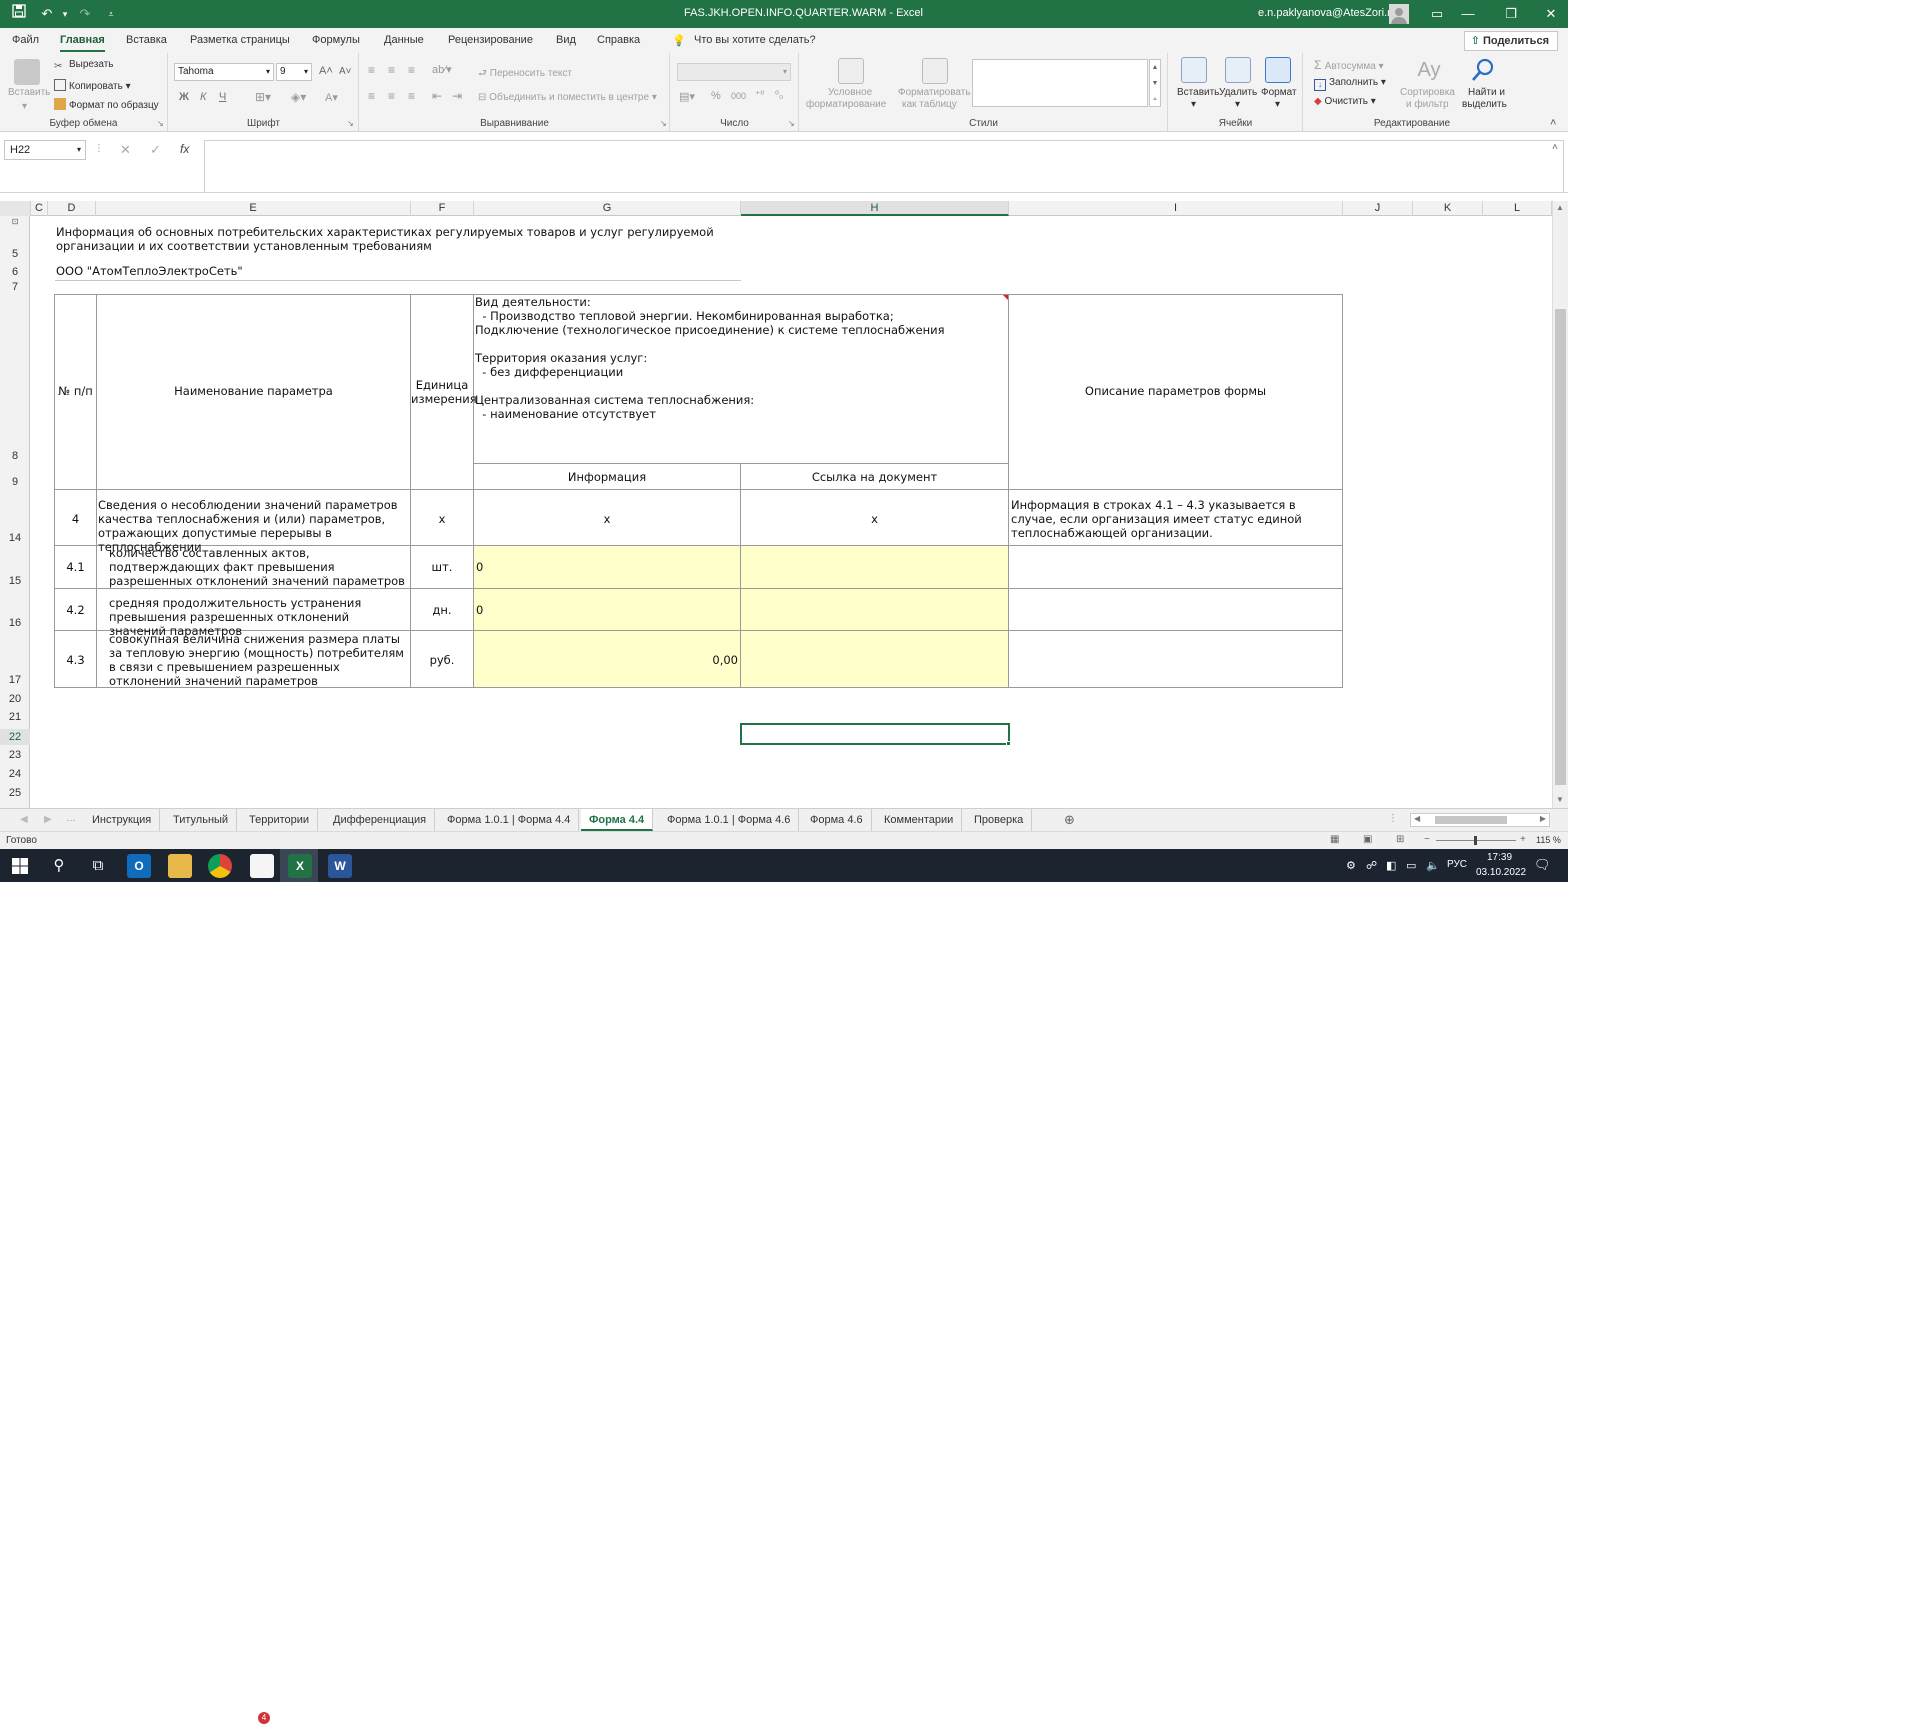 This screenshot has height=1727, width=1920. What do you see at coordinates (253, 208) in the screenshot?
I see `column-header-e: E` at bounding box center [253, 208].